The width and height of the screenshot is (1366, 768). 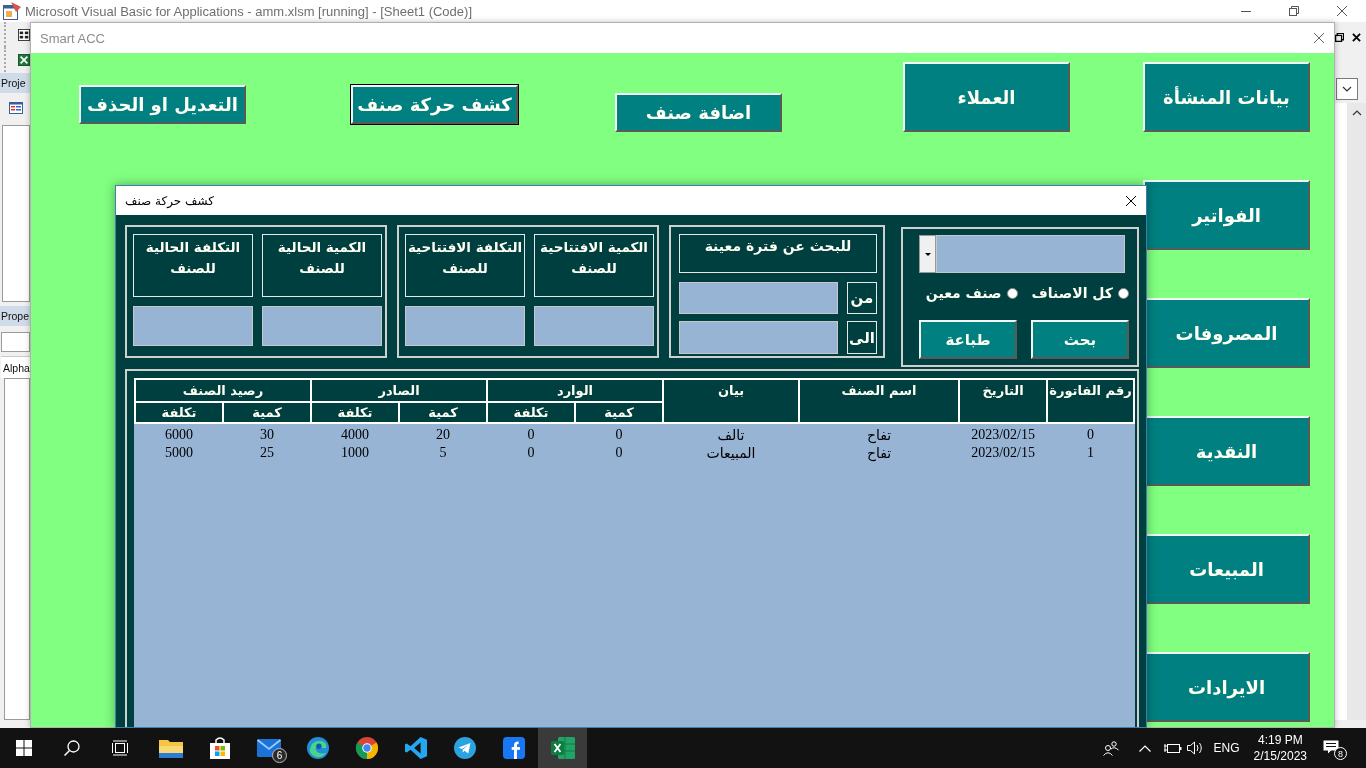 What do you see at coordinates (443, 453) in the screenshot?
I see `table-cell-text: 5` at bounding box center [443, 453].